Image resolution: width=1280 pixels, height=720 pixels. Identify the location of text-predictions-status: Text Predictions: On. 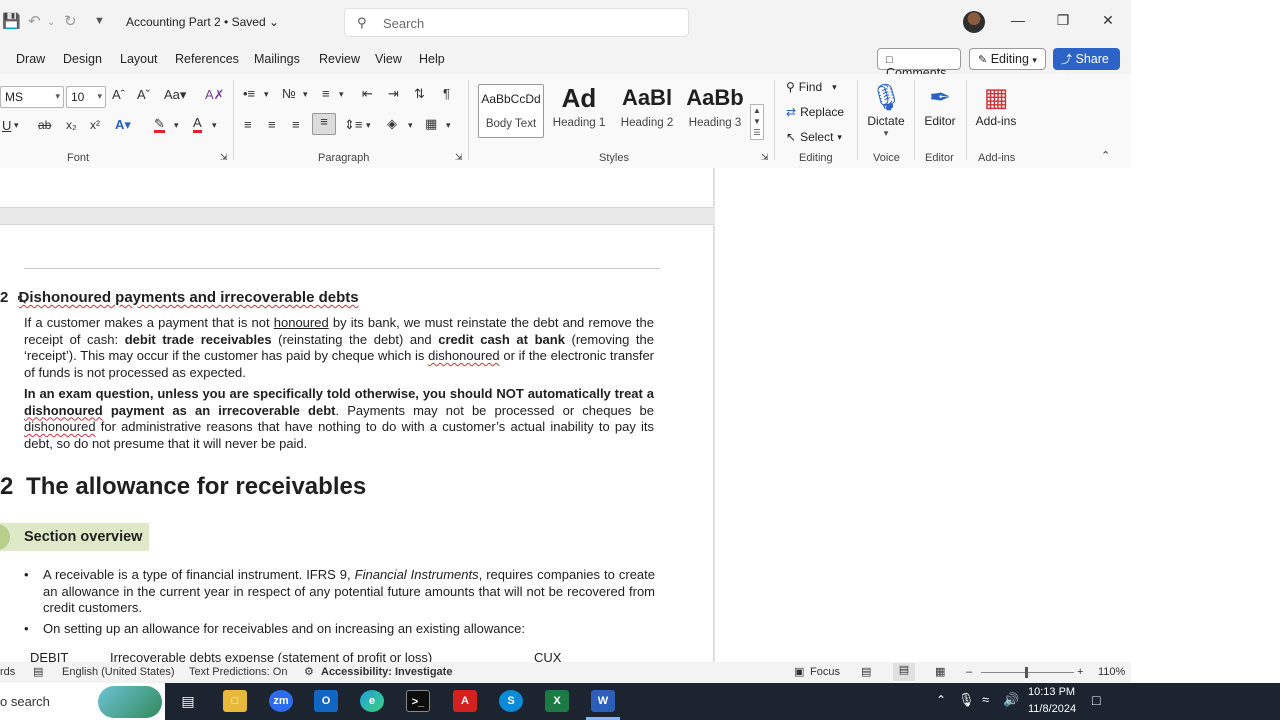
(238, 672).